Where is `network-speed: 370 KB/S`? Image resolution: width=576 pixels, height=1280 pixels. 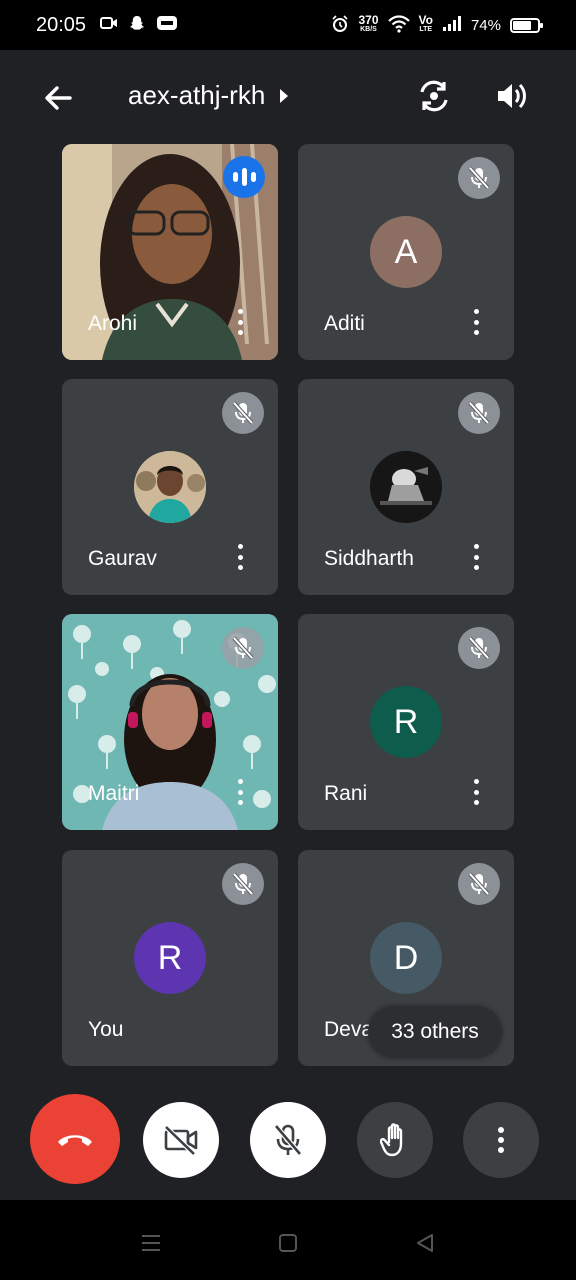 network-speed: 370 KB/S is located at coordinates (368, 23).